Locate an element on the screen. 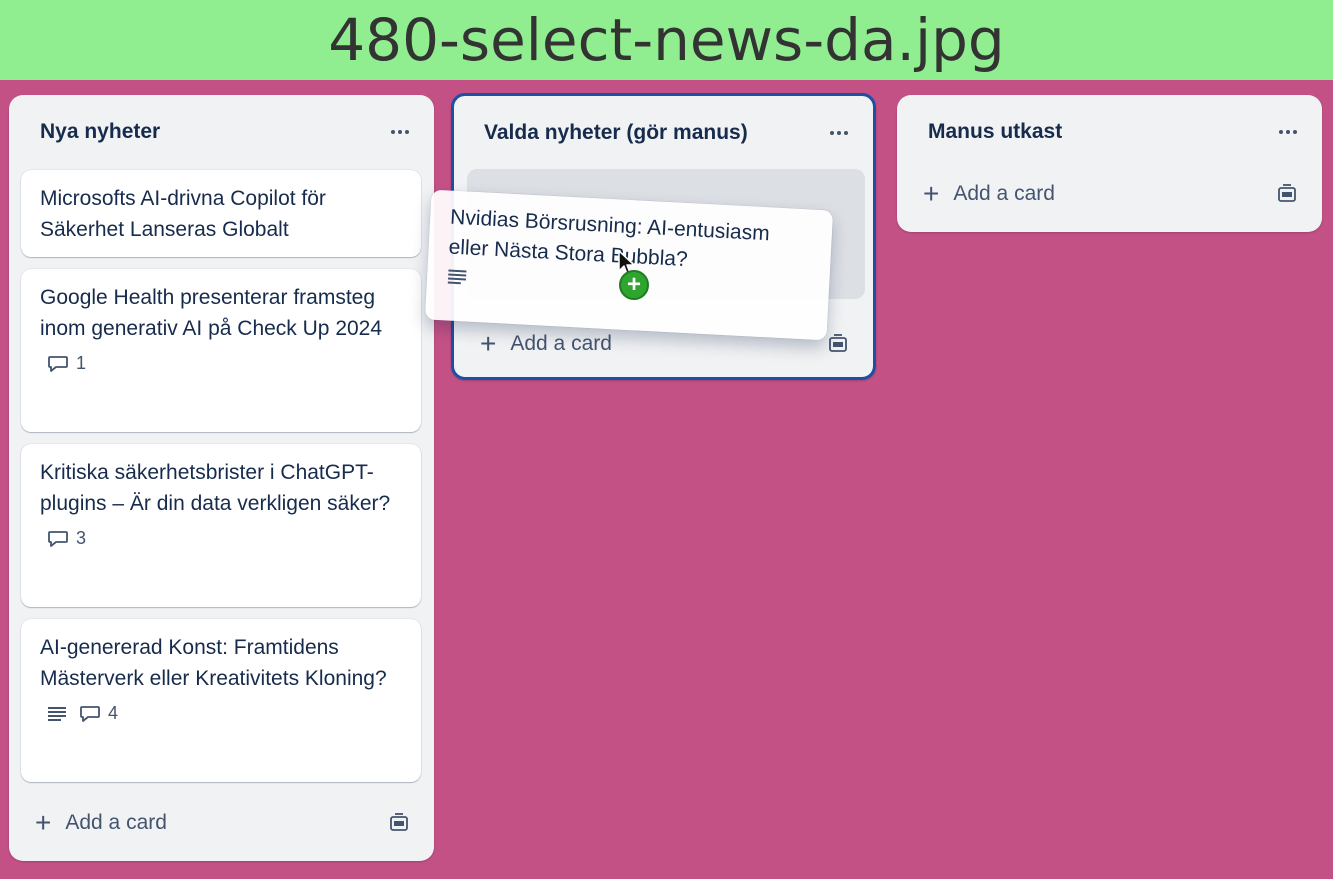 The image size is (1333, 879). comments-badge: 3 is located at coordinates (66, 538).